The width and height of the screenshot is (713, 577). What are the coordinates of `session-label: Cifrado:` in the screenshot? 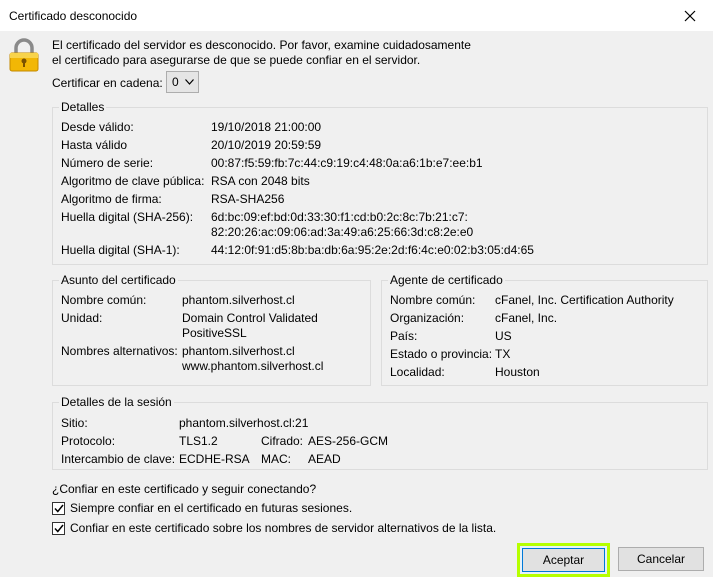 It's located at (282, 441).